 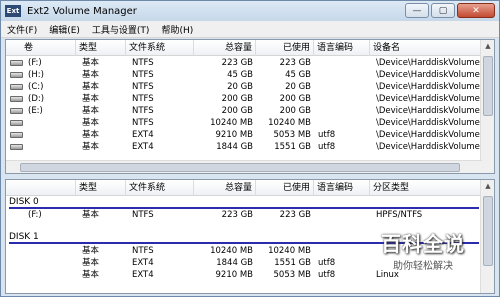 What do you see at coordinates (237, 215) in the screenshot?
I see `partition-total: 223 GB` at bounding box center [237, 215].